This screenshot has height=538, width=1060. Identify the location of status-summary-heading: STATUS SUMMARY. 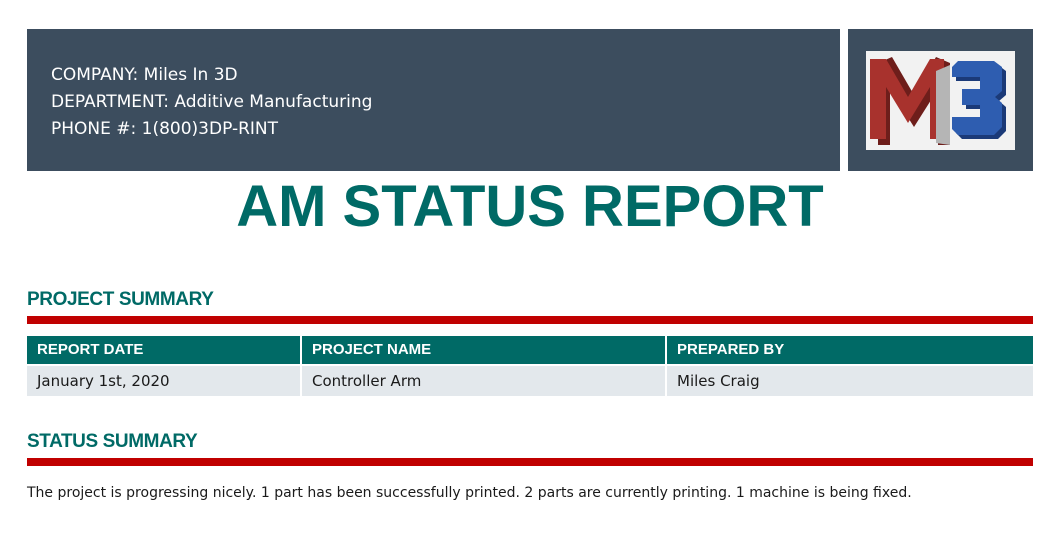
(112, 441).